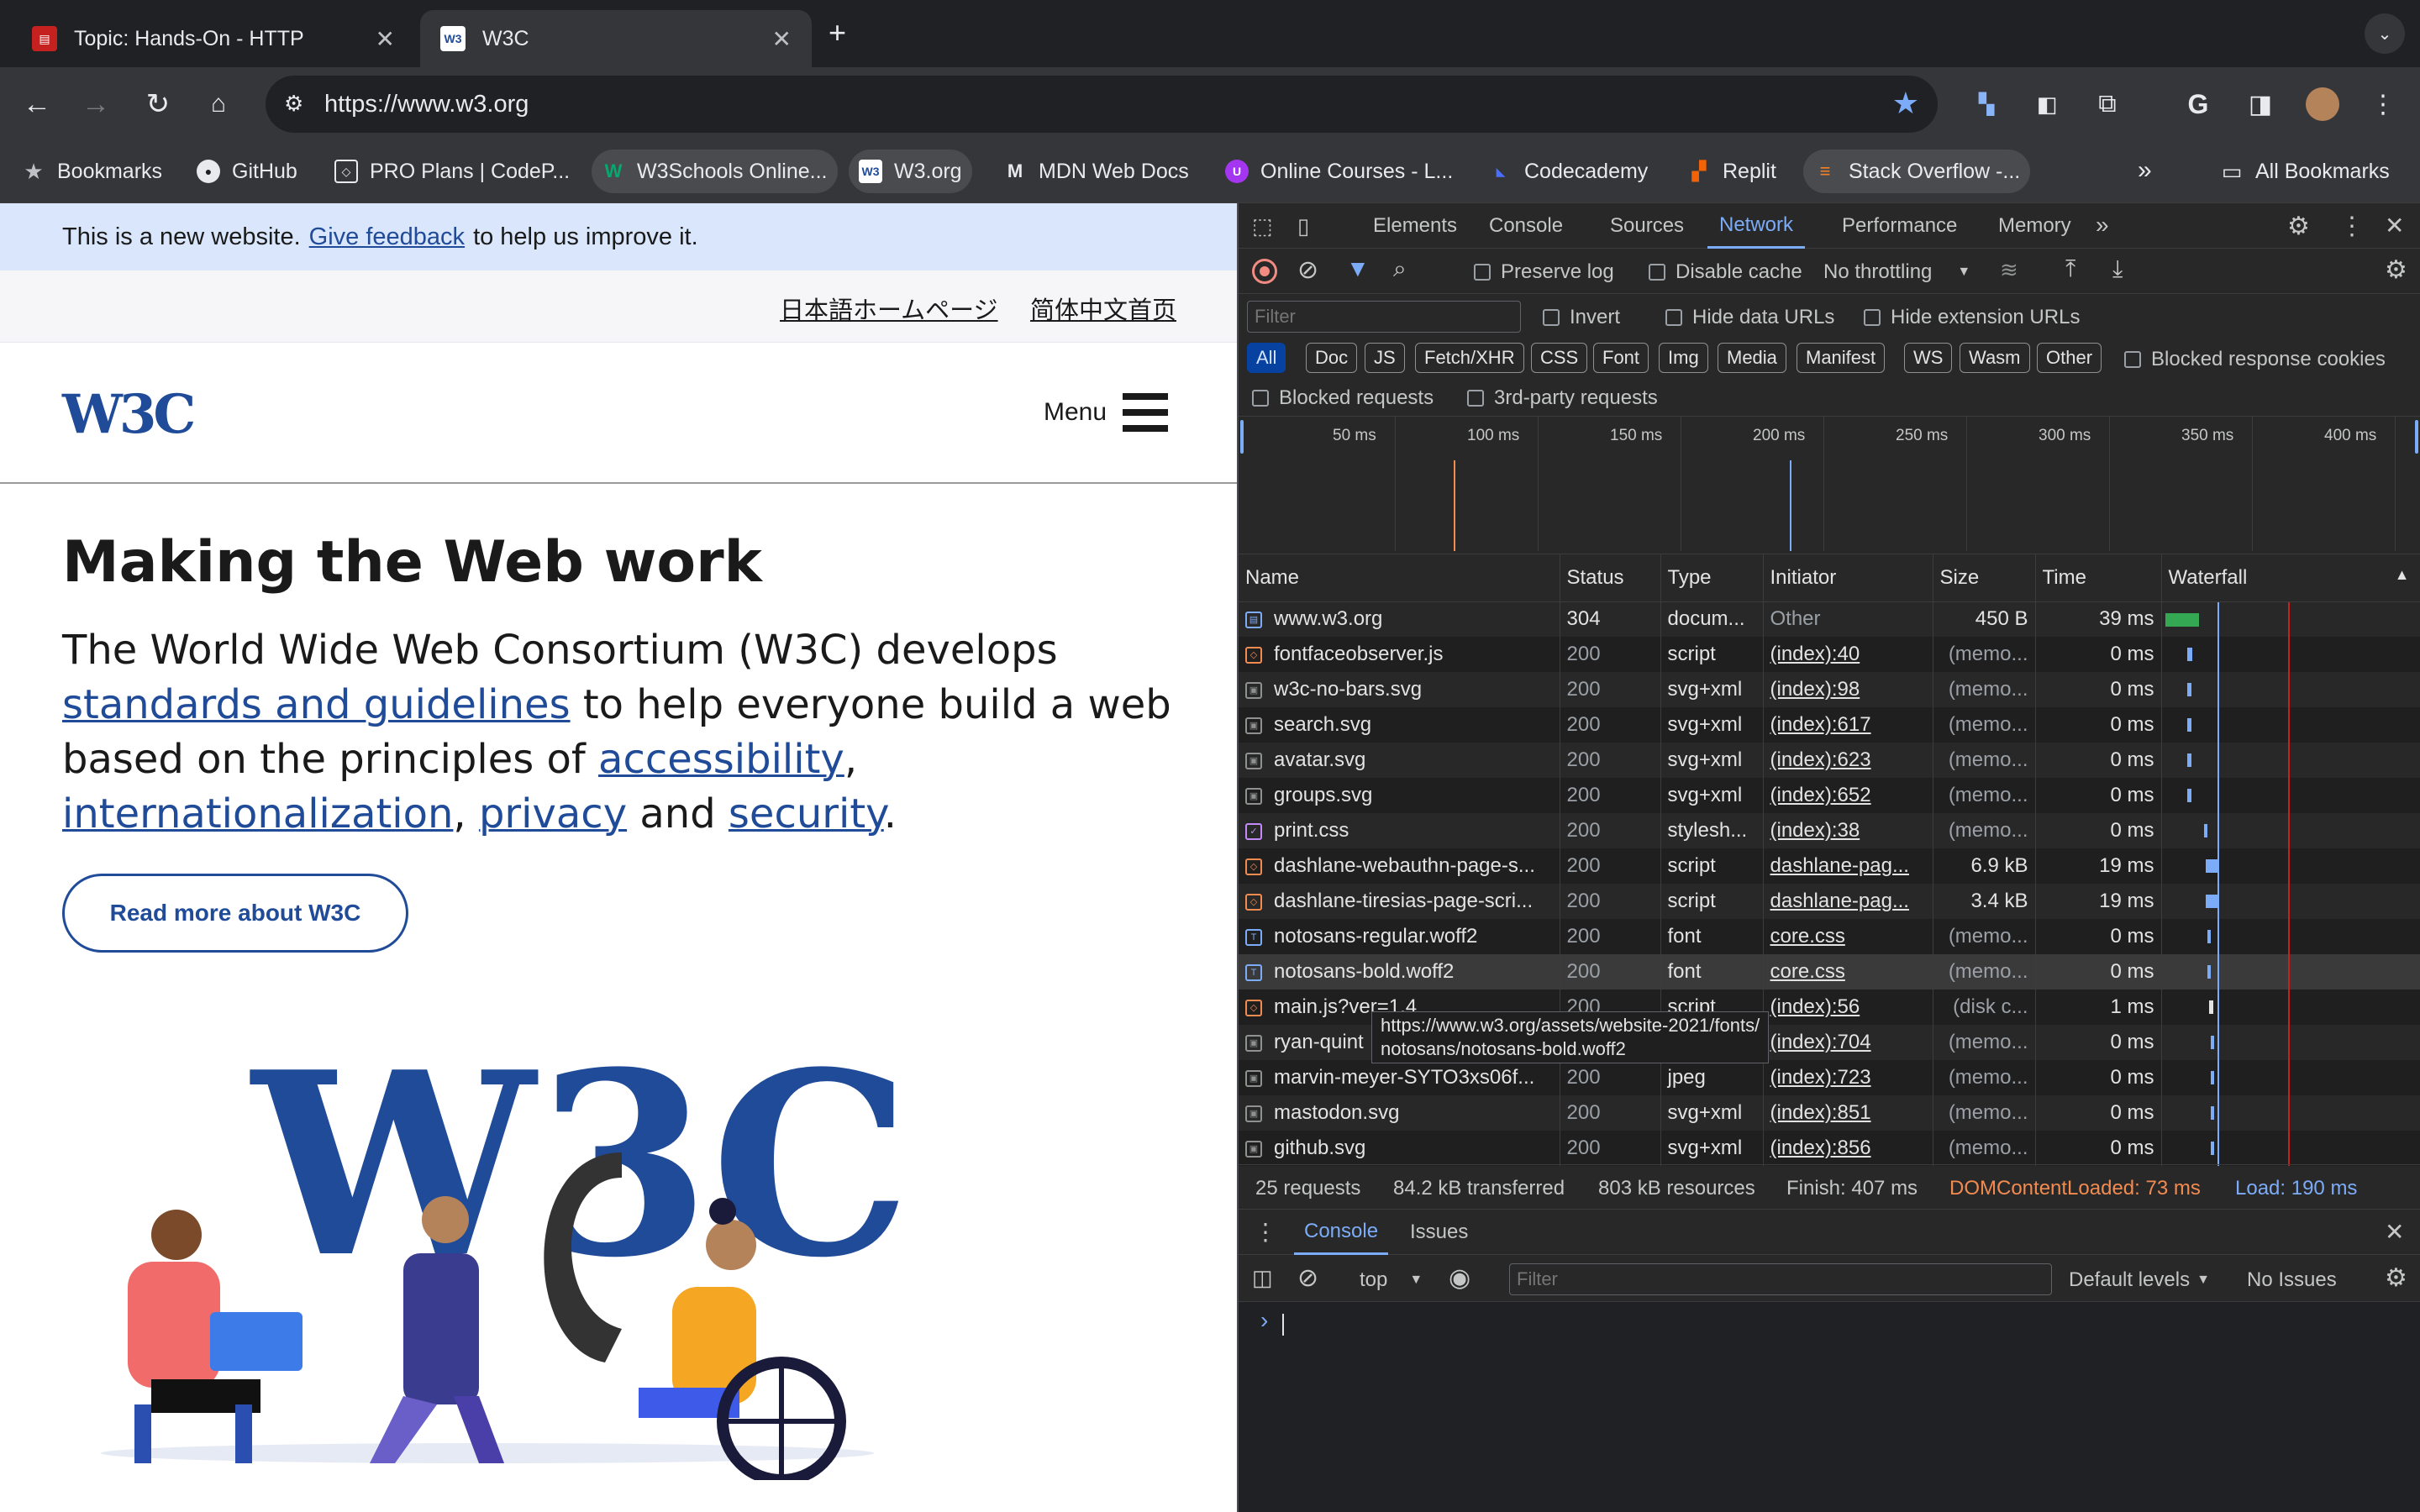 The height and width of the screenshot is (1512, 2420). Describe the element at coordinates (1683, 358) in the screenshot. I see `filter-img: Img` at that location.